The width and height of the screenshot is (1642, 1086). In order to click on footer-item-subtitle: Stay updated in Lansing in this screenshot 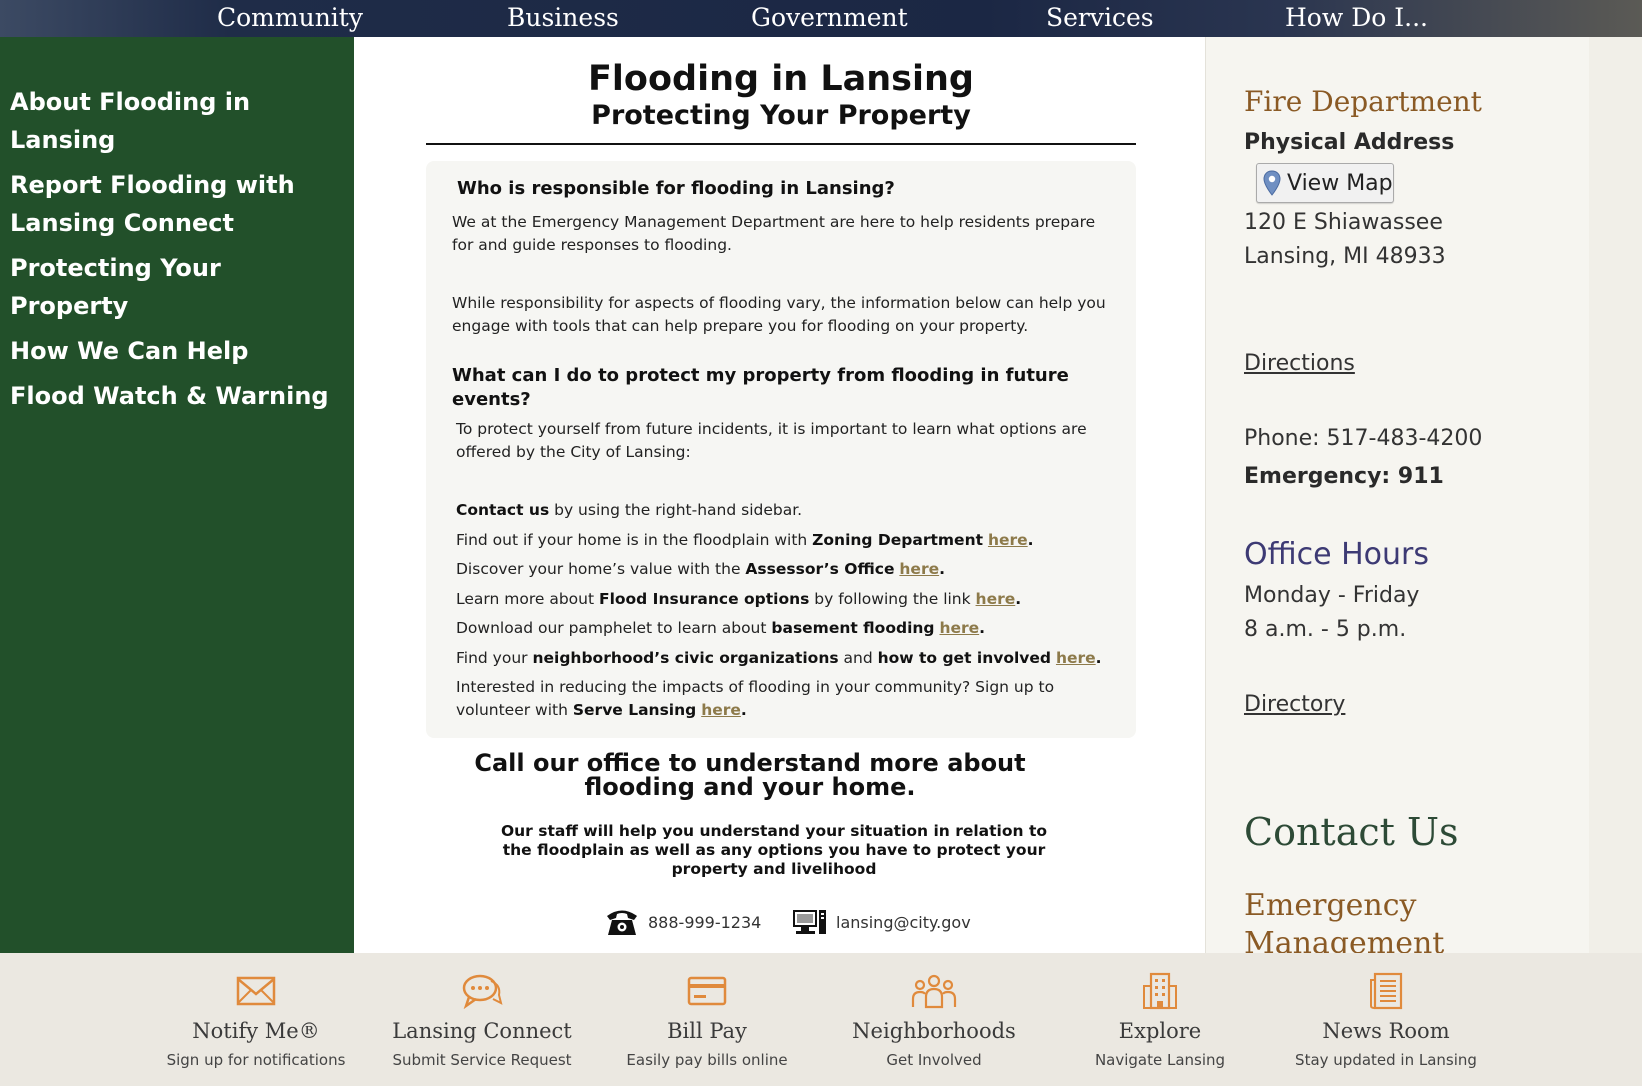, I will do `click(1386, 1060)`.